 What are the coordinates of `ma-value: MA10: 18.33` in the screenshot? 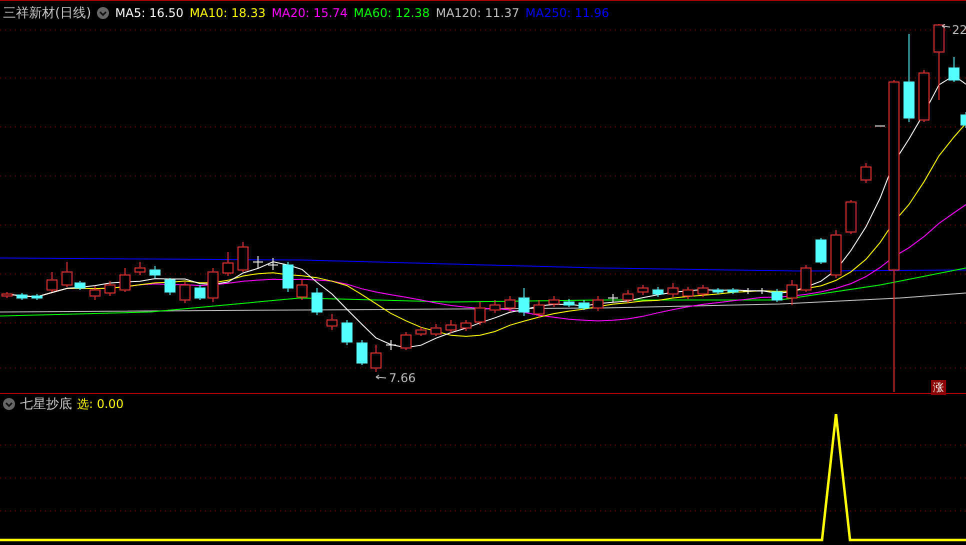 It's located at (228, 13).